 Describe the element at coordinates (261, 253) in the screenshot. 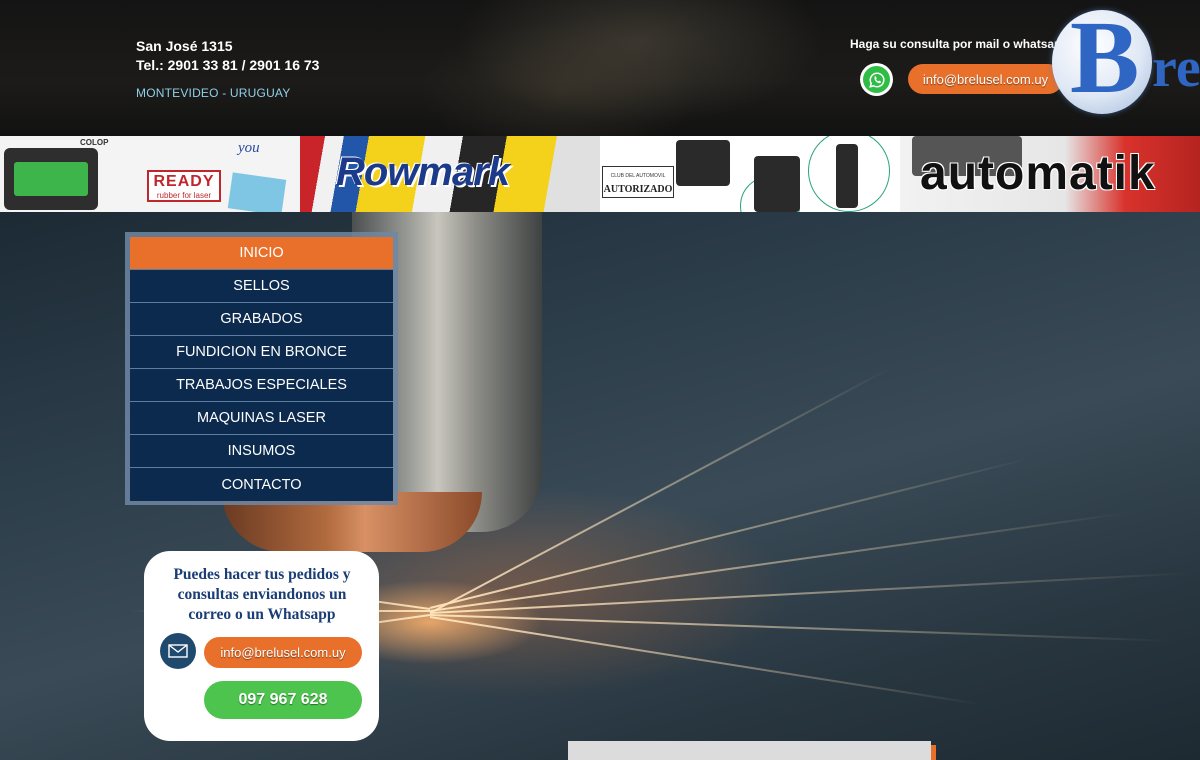

I see `nav-item-inicio: INICIO` at that location.